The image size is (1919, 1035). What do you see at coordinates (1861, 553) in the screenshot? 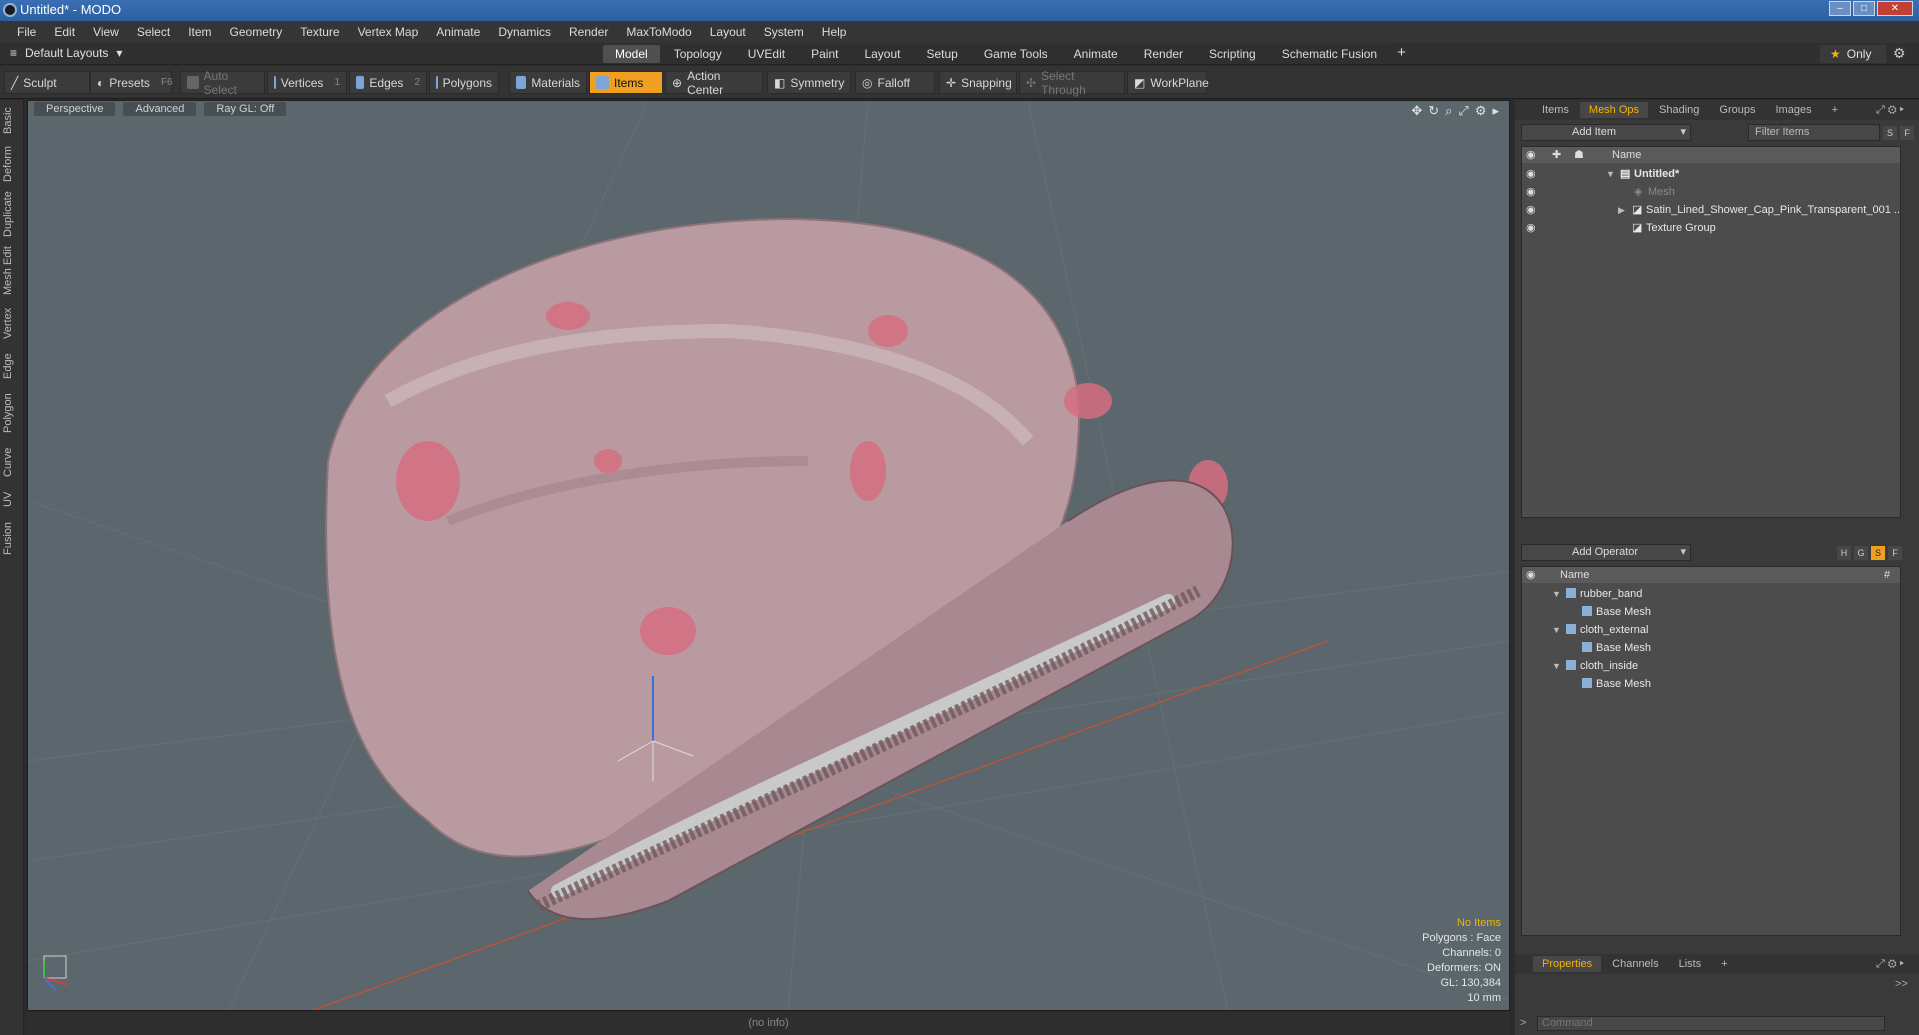
I see `meshops-g-button: G` at bounding box center [1861, 553].